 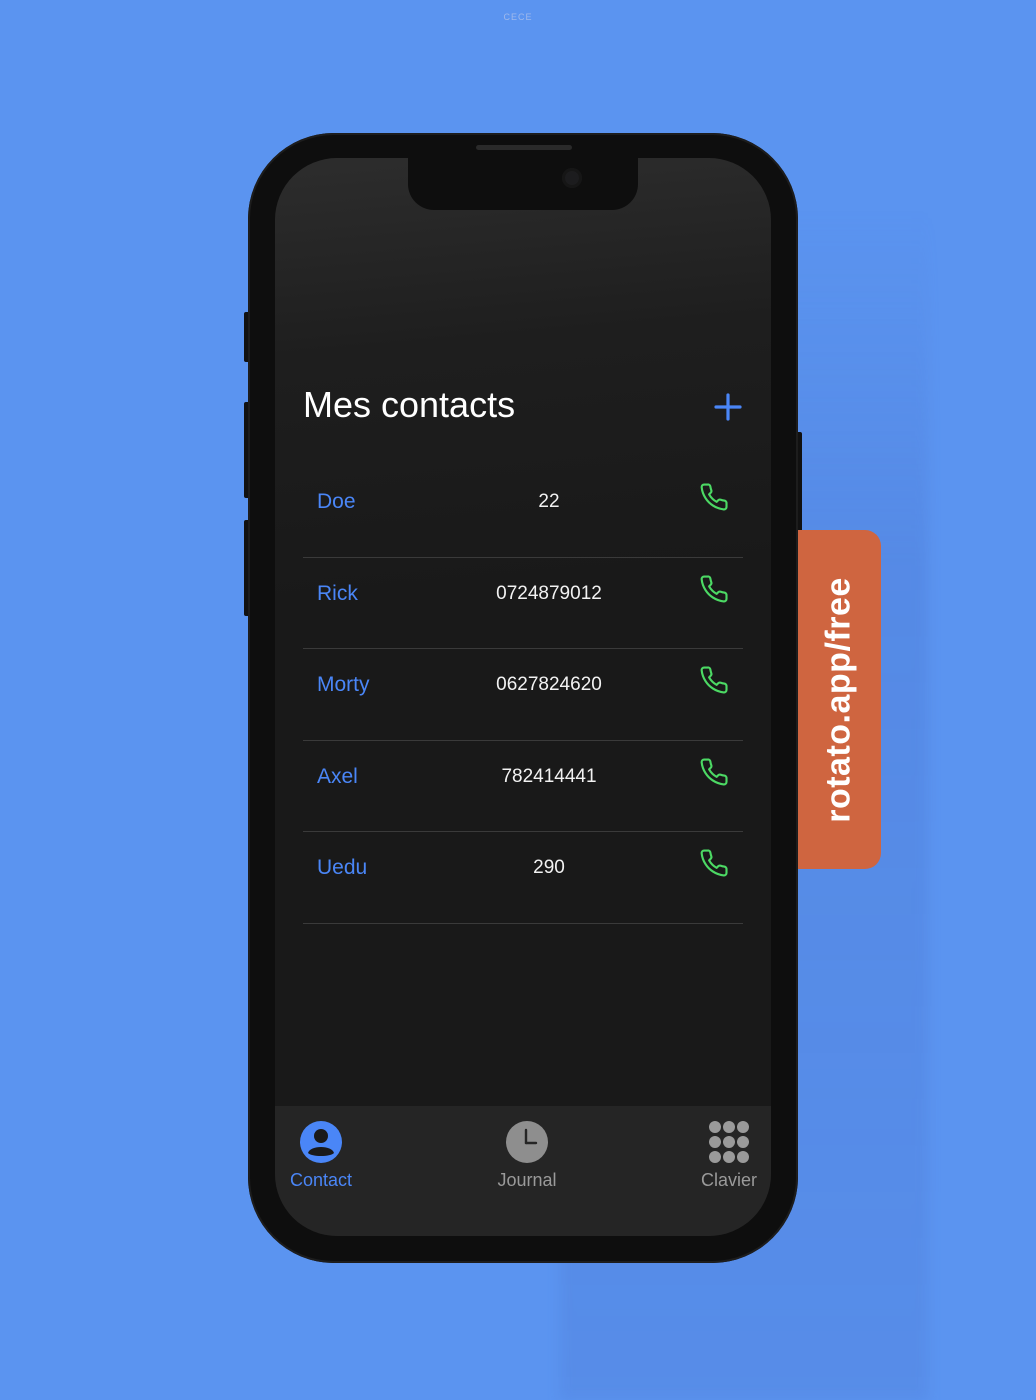 I want to click on tab-journal: Journal, so click(x=527, y=1155).